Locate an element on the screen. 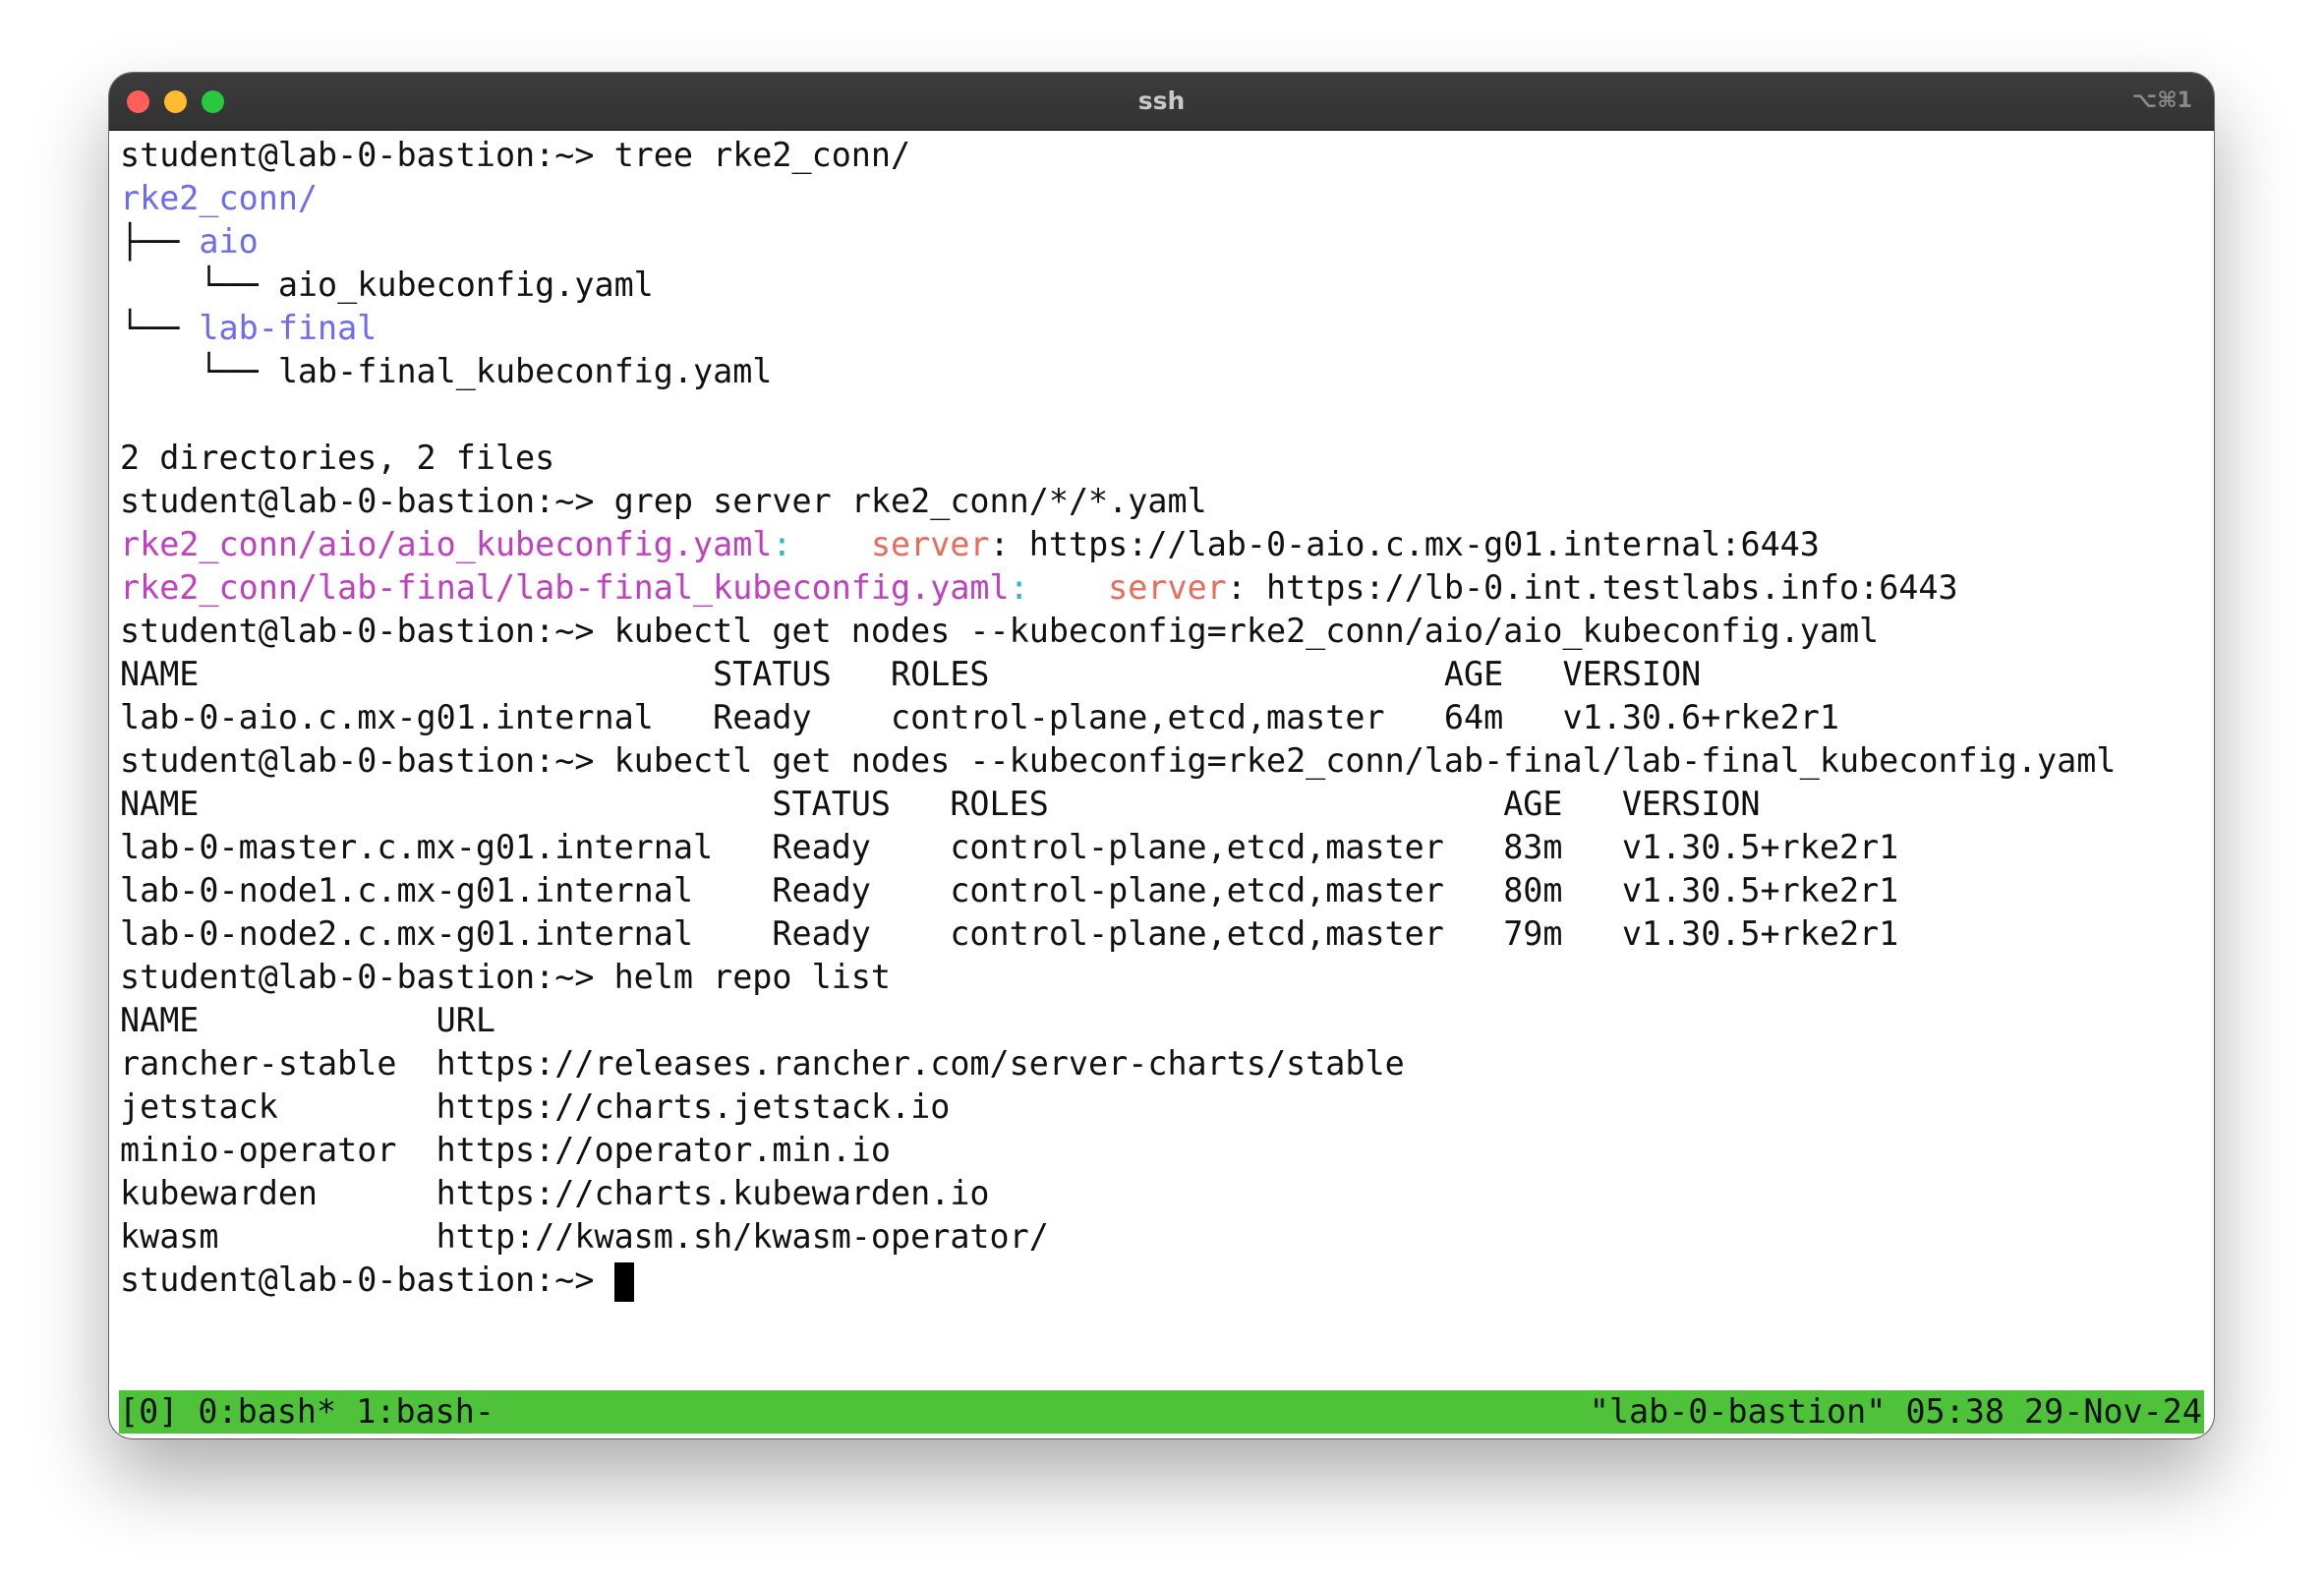 This screenshot has width=2324, height=1583. tree-leaf: └── aio_kubeconfig.yaml is located at coordinates (1162, 285).